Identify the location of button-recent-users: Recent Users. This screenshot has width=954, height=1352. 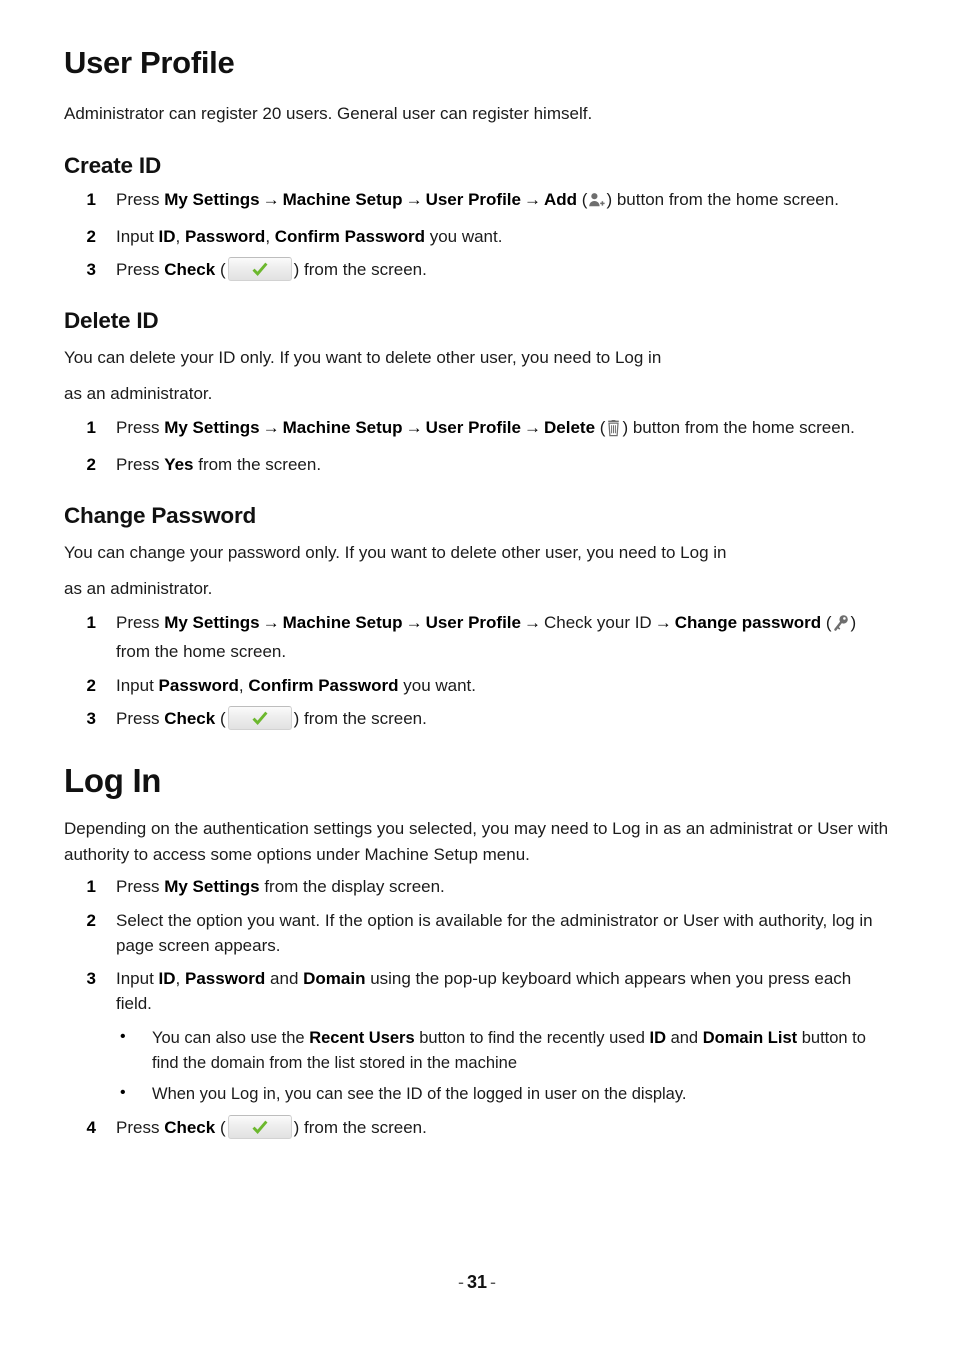
(362, 1038).